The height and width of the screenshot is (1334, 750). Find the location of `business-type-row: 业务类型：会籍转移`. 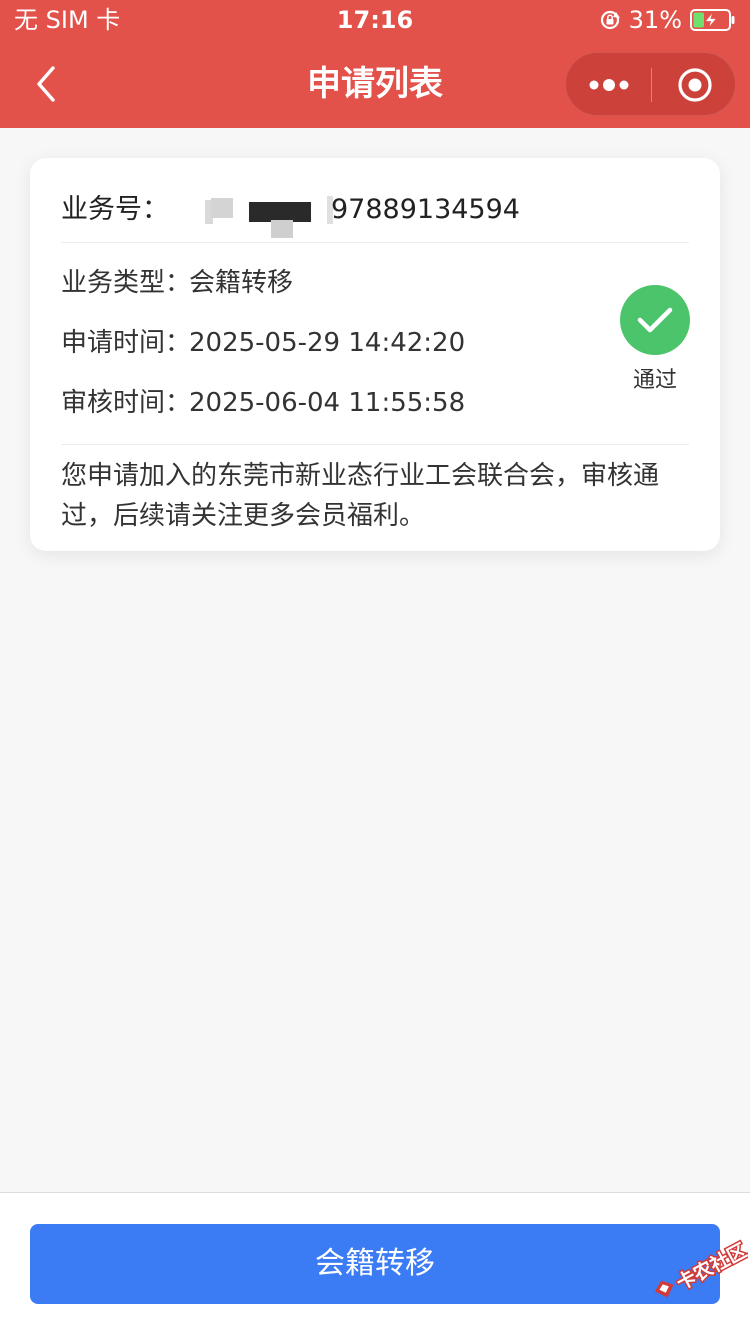

business-type-row: 业务类型：会籍转移 is located at coordinates (177, 283).